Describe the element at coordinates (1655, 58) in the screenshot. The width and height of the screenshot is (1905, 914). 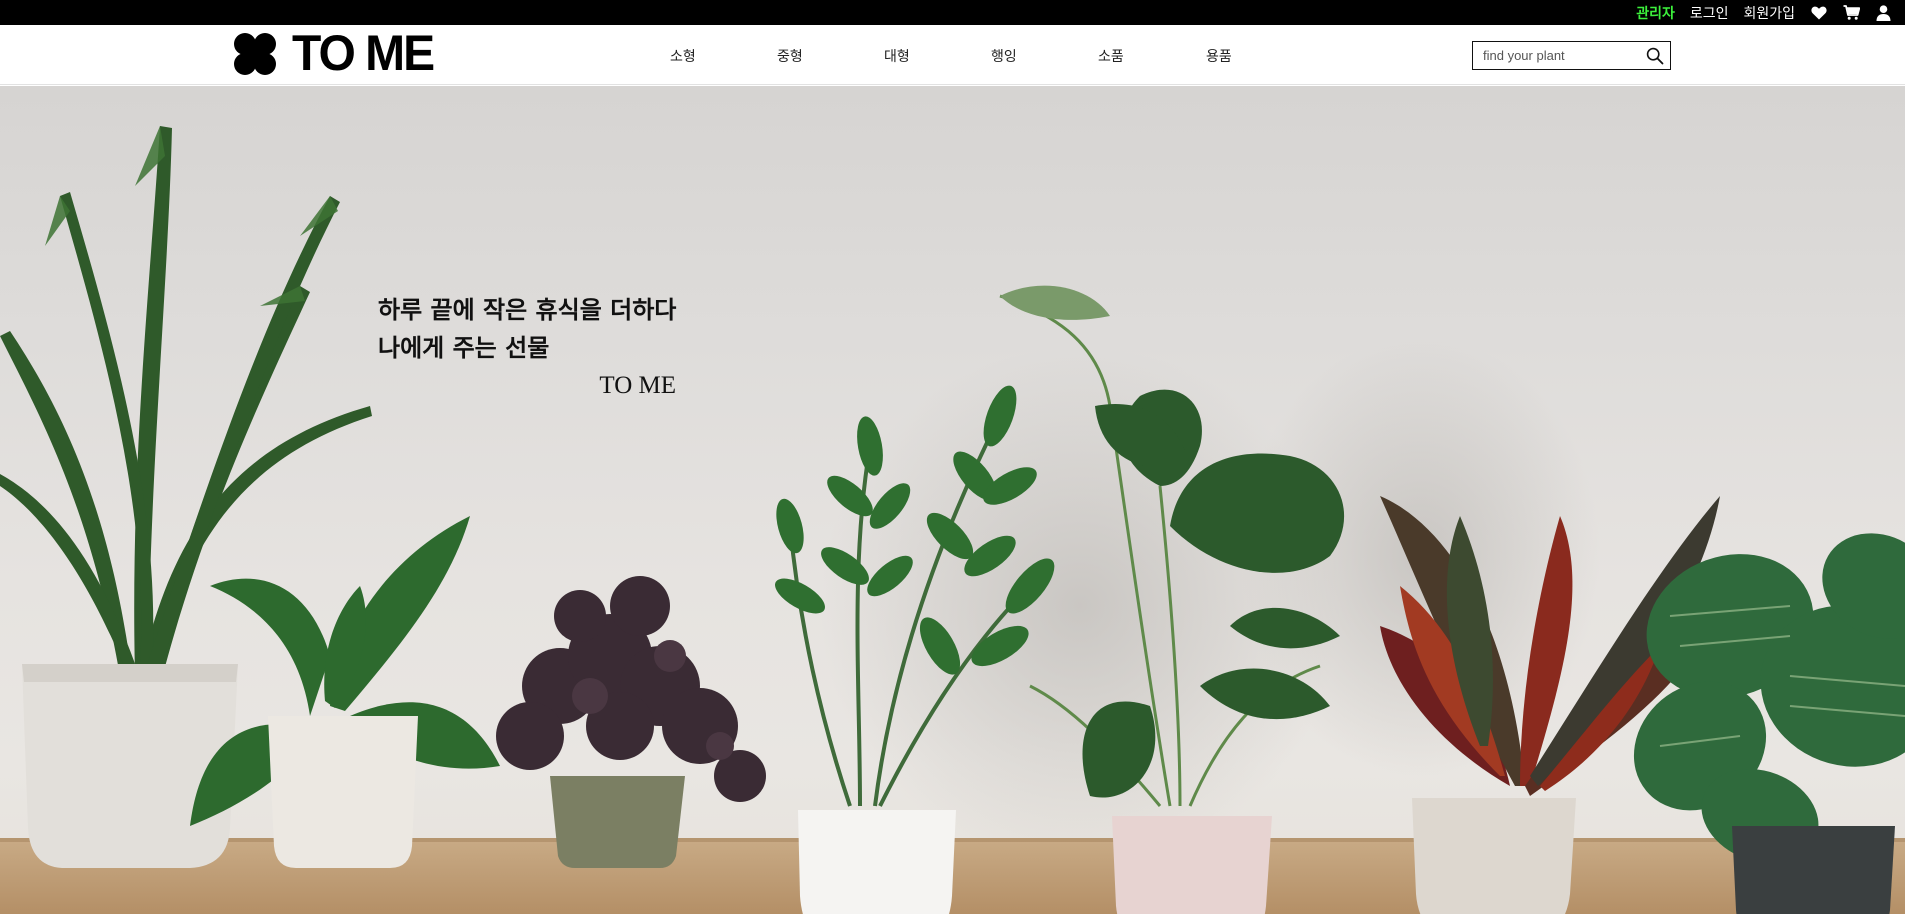
I see `search-icon` at that location.